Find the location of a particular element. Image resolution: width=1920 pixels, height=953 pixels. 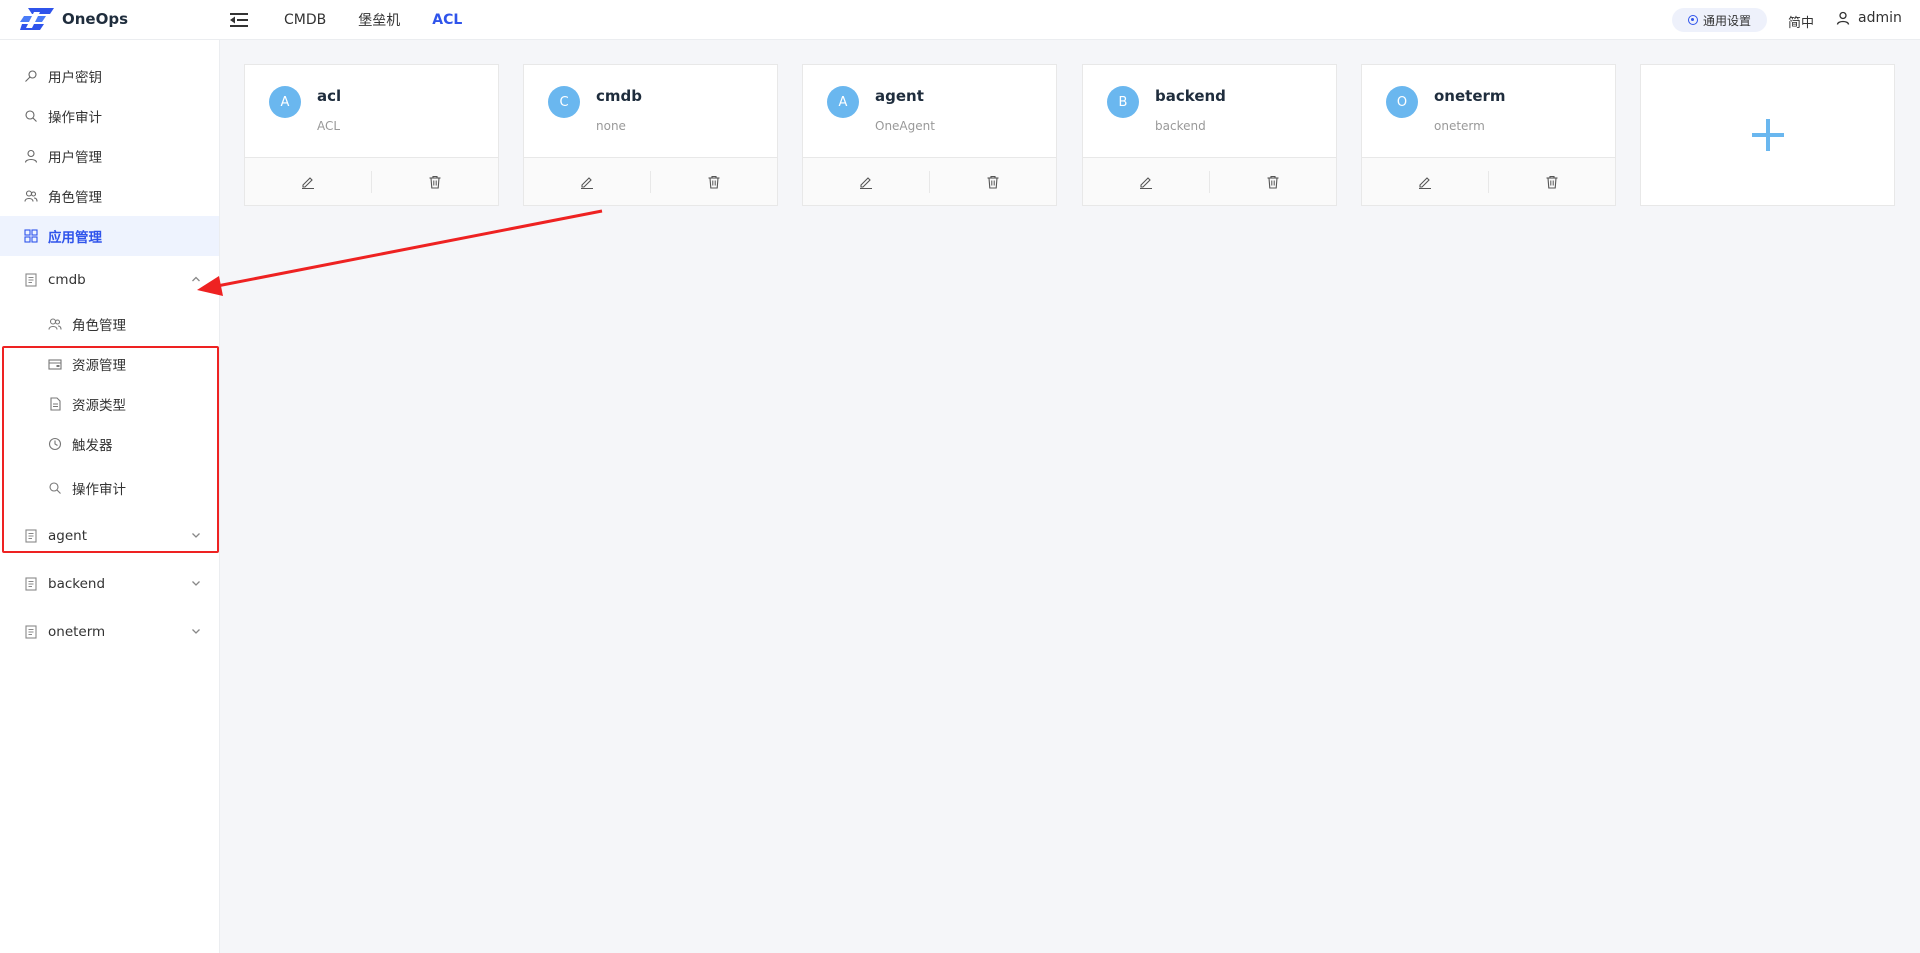

sidebar-item-label: 操作审计 is located at coordinates (99, 490).